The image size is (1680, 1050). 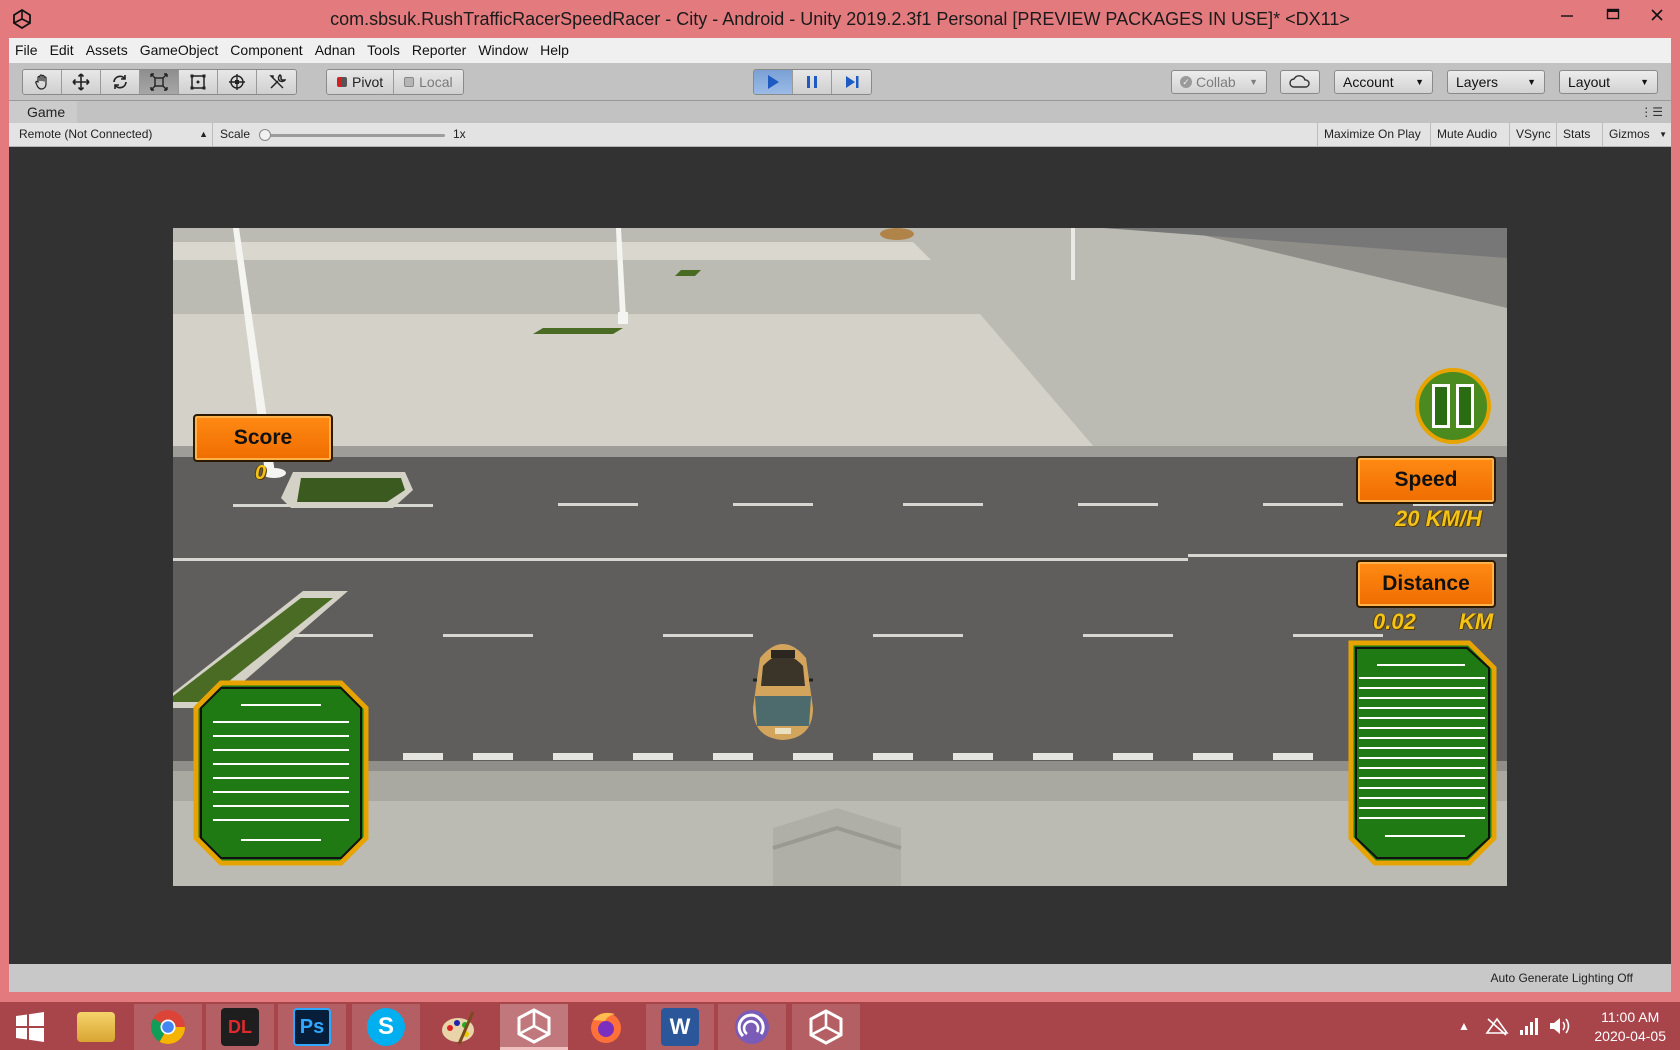 What do you see at coordinates (1466, 134) in the screenshot?
I see `mute-audio-toggle: Mute Audio` at bounding box center [1466, 134].